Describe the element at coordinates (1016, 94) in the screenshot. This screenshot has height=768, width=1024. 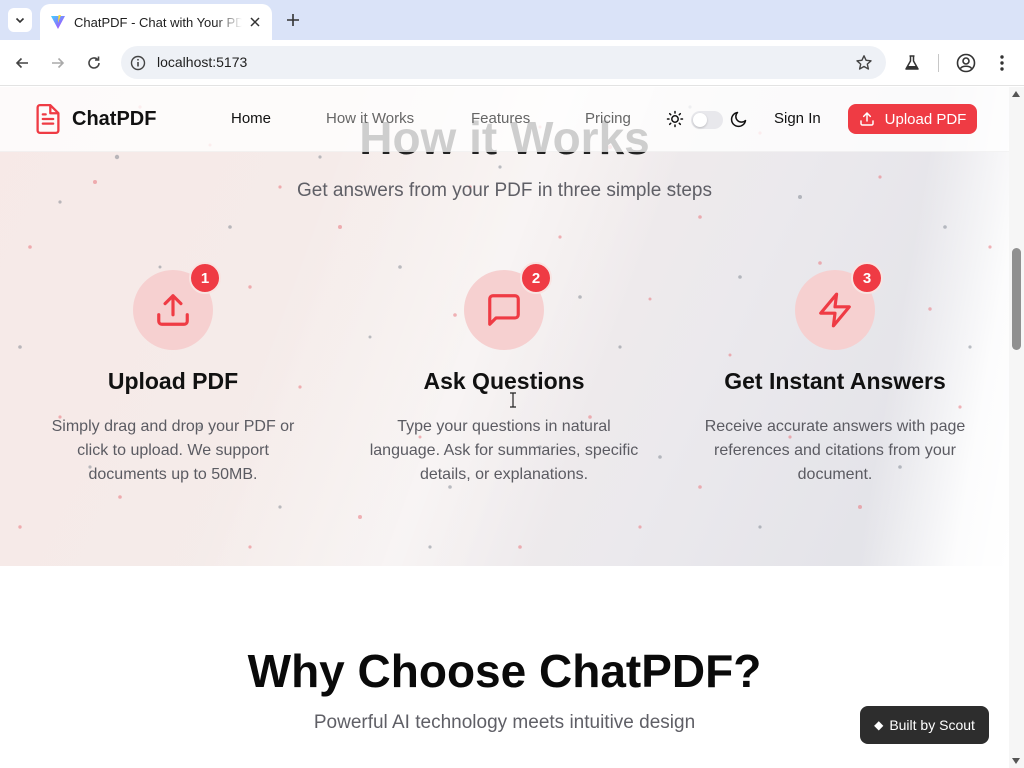
I see `scroll-up-arrow-icon` at that location.